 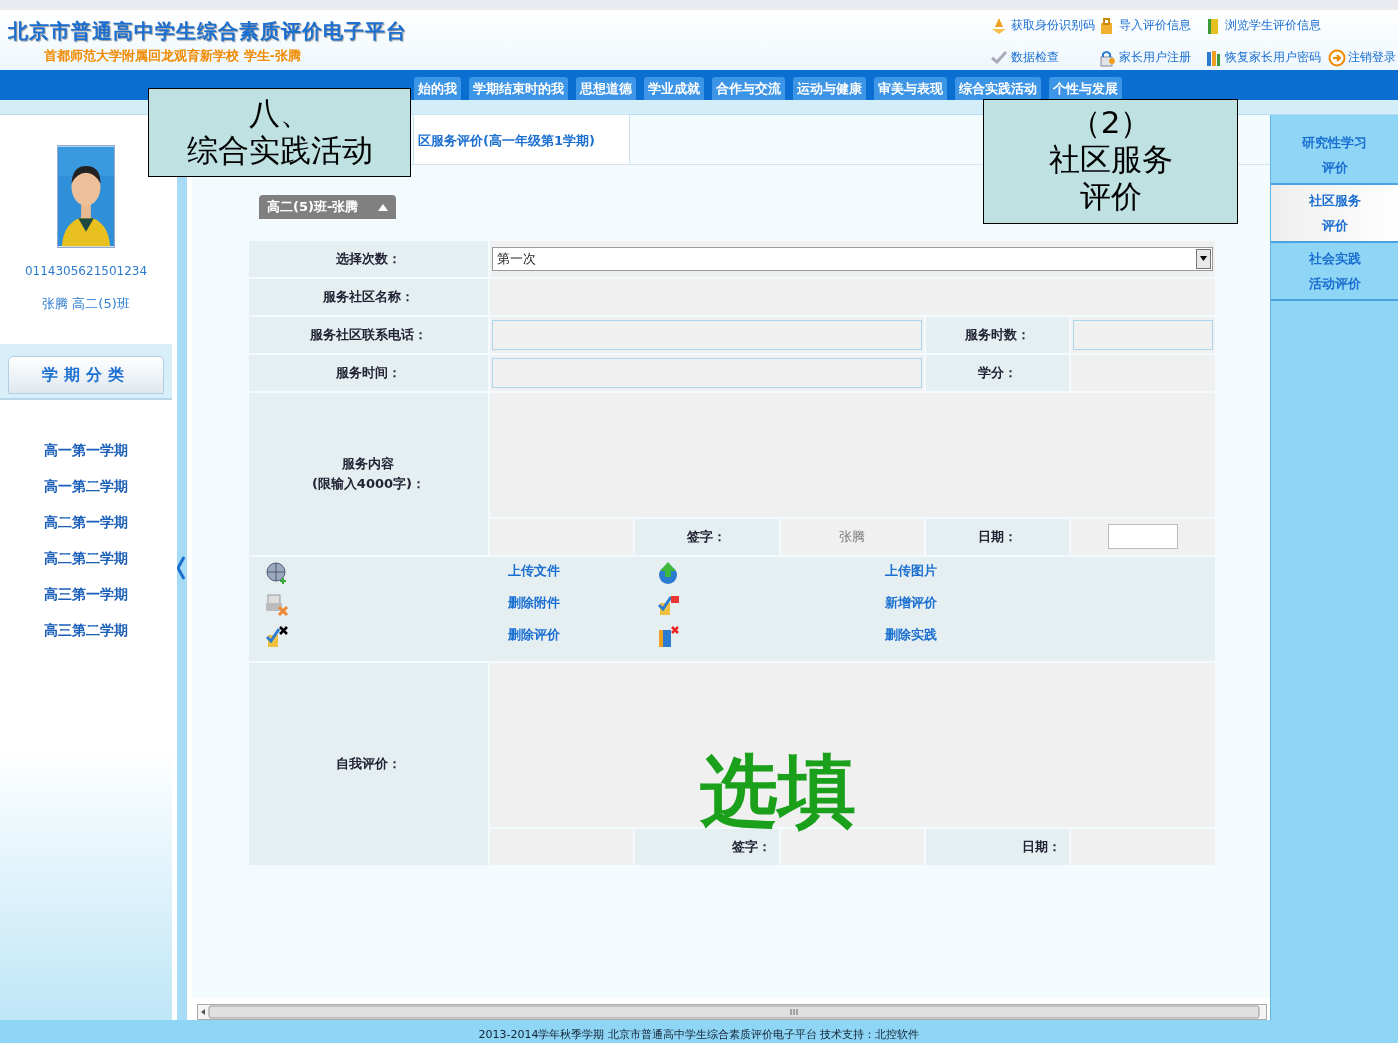 What do you see at coordinates (852, 258) in the screenshot?
I see `times-select: 第一次` at bounding box center [852, 258].